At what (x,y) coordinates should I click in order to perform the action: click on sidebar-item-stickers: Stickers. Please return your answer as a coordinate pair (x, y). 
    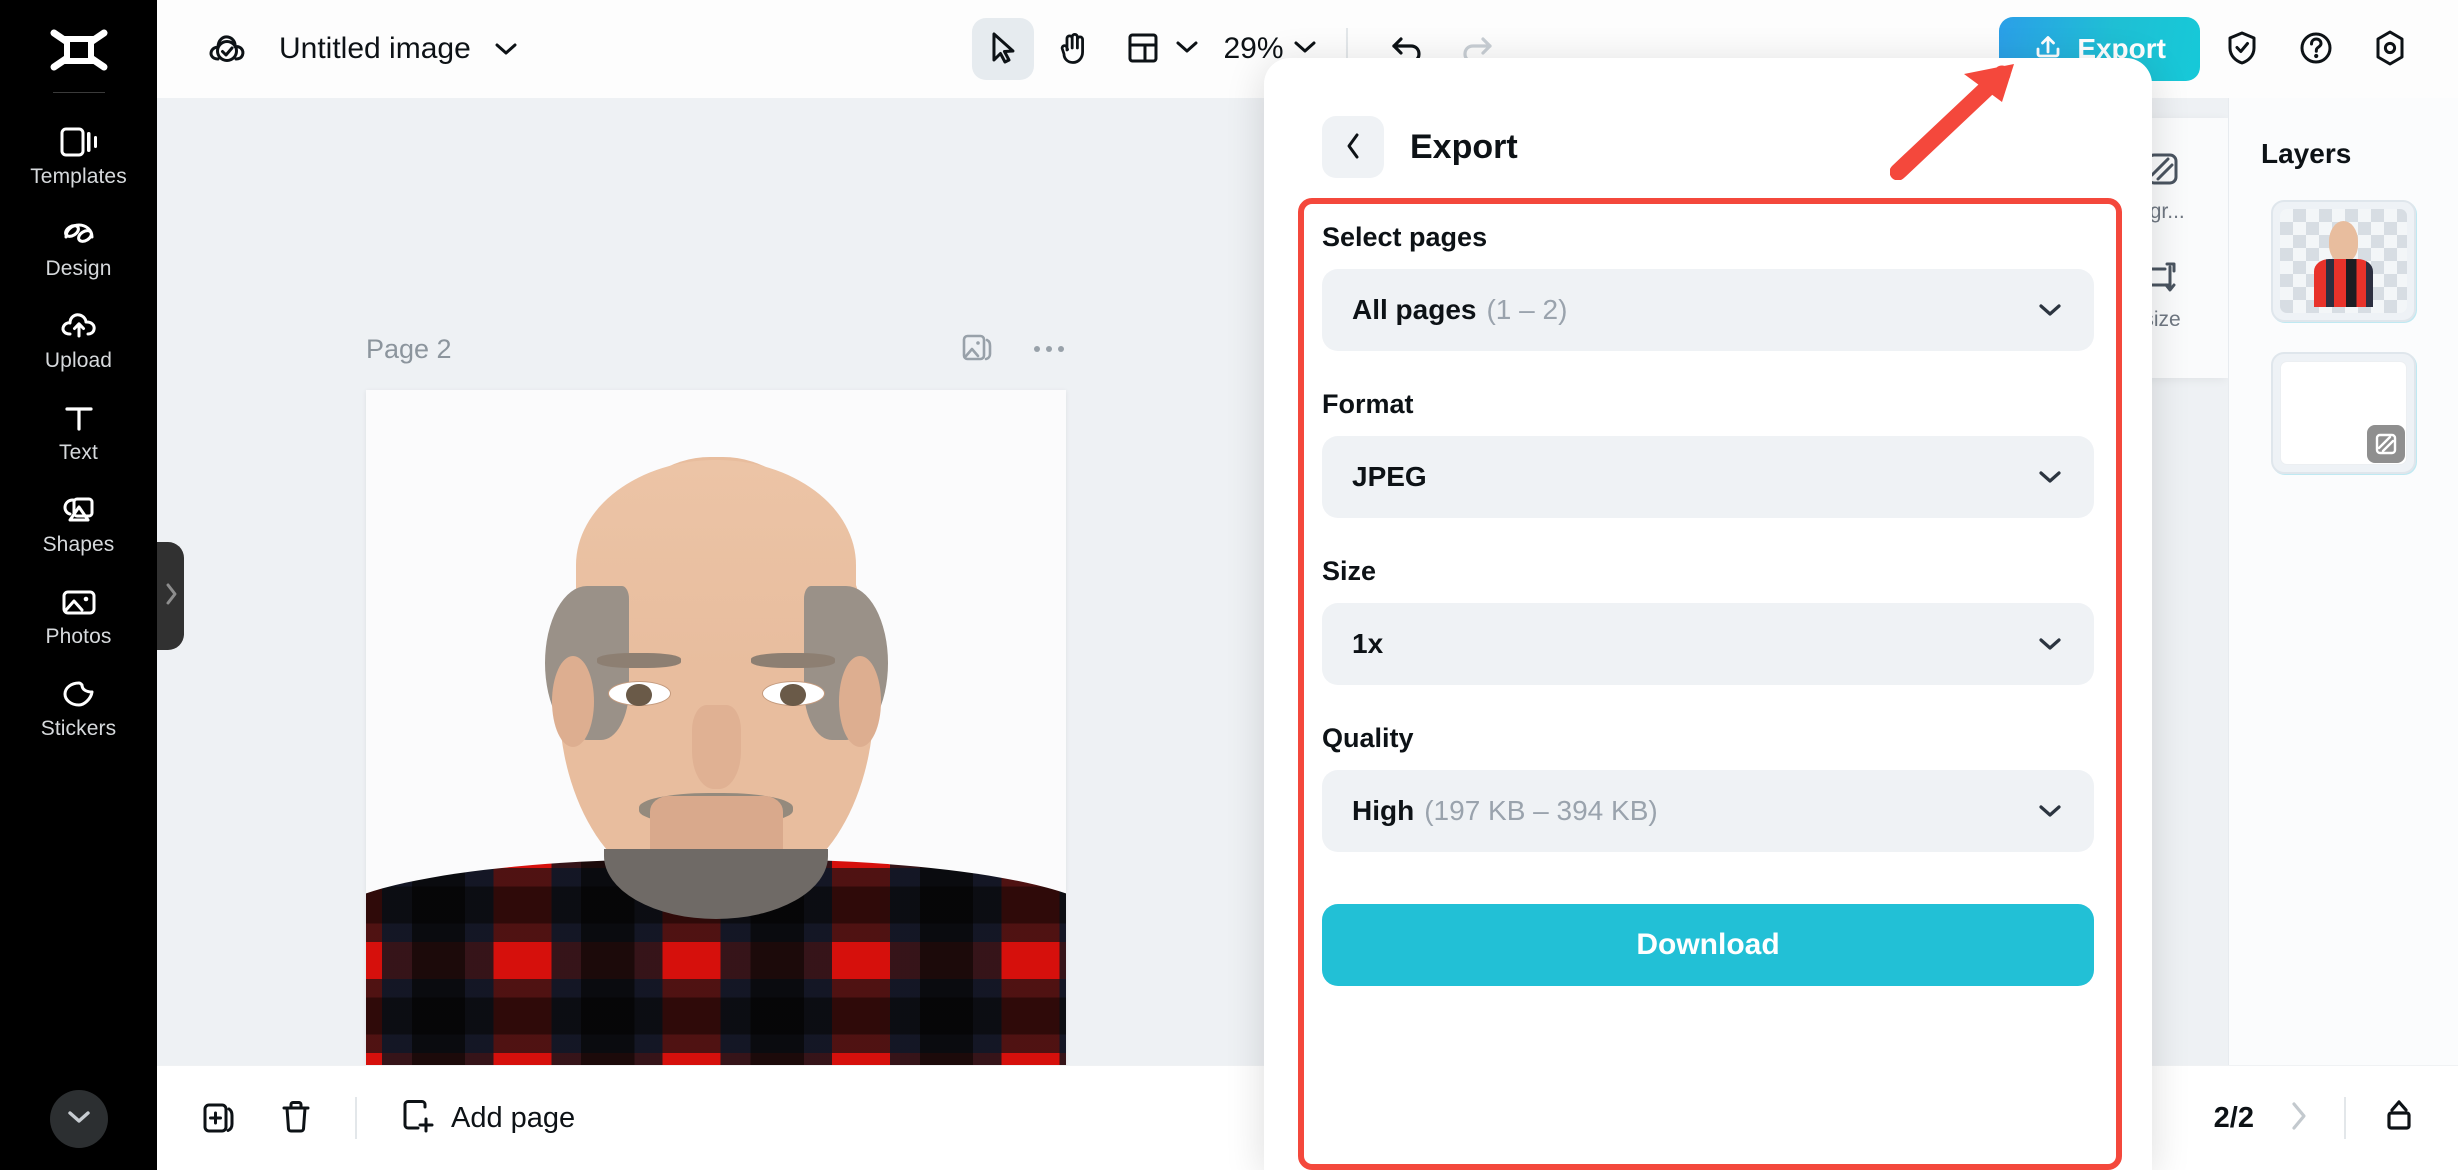
    Looking at the image, I should click on (78, 707).